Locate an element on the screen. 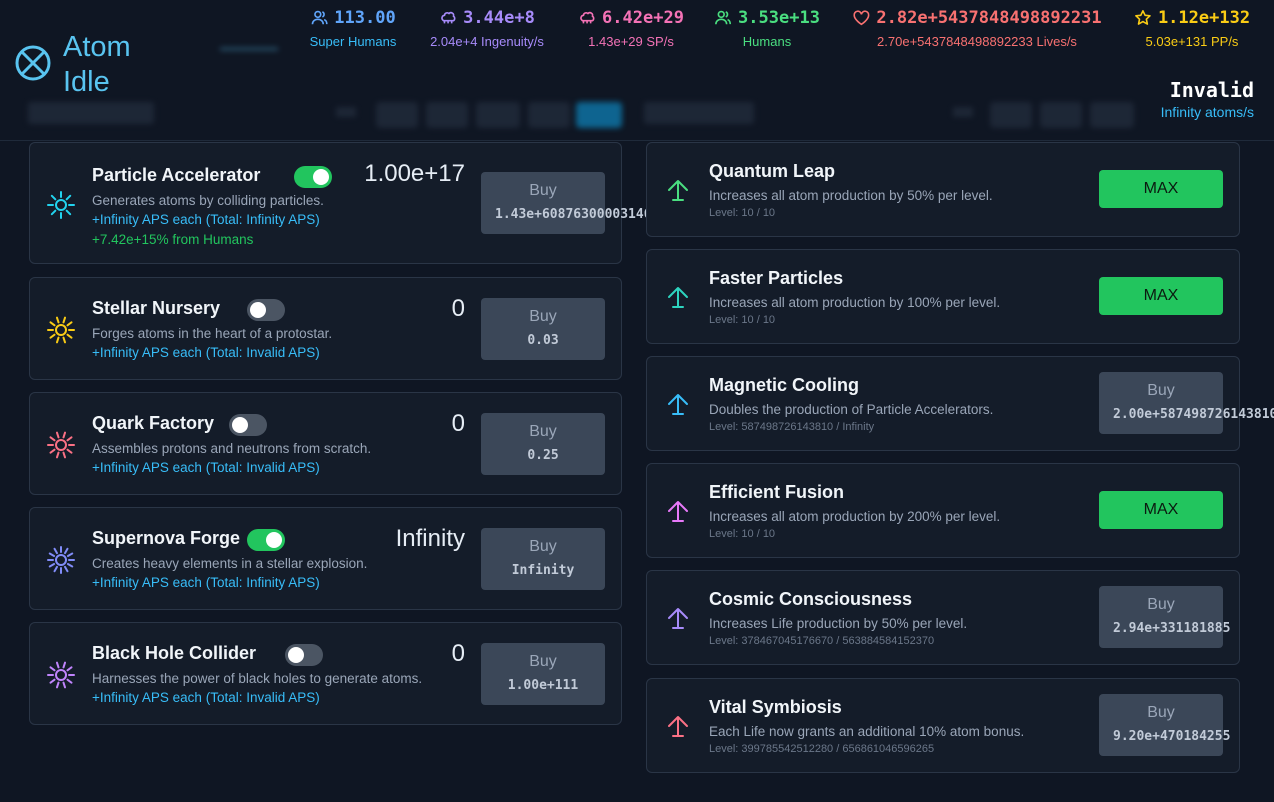 The height and width of the screenshot is (802, 1274). stat-0: 113.00 Super Humans is located at coordinates (353, 28).